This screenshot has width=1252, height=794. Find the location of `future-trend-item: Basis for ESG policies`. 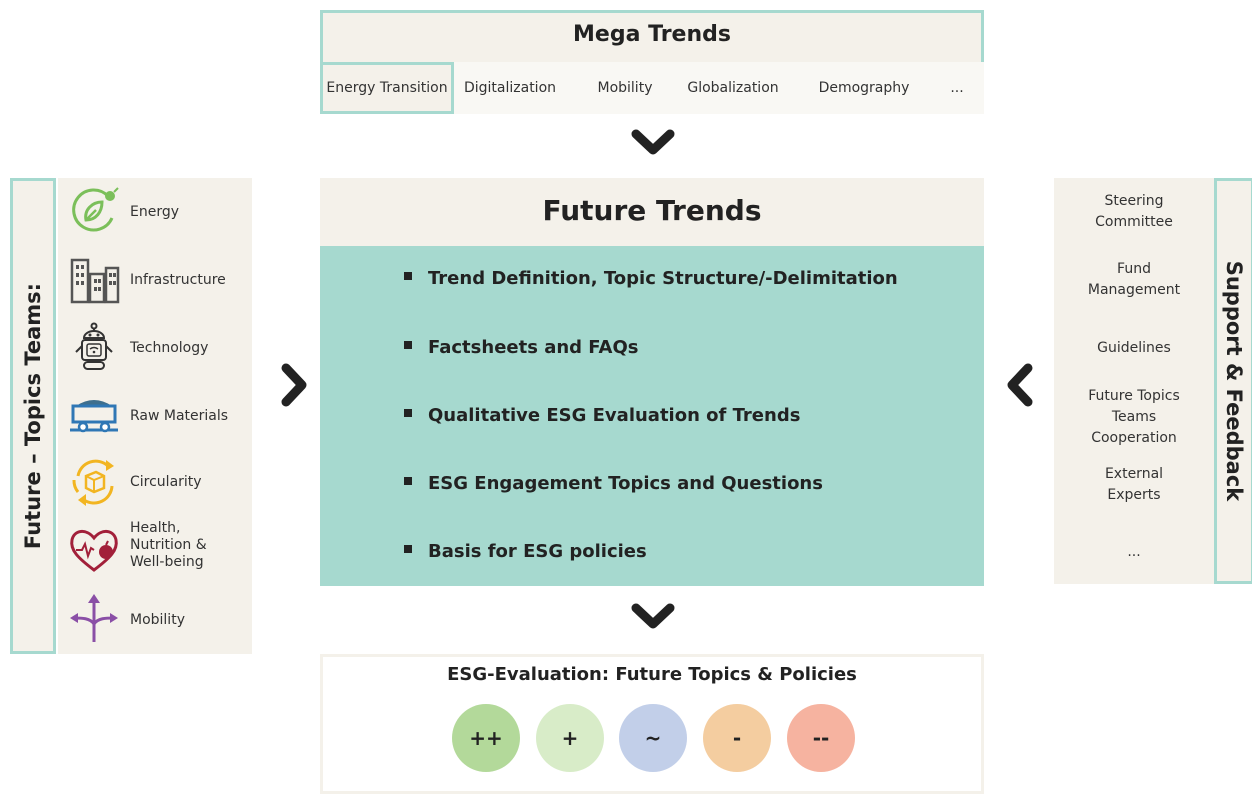

future-trend-item: Basis for ESG policies is located at coordinates (525, 551).